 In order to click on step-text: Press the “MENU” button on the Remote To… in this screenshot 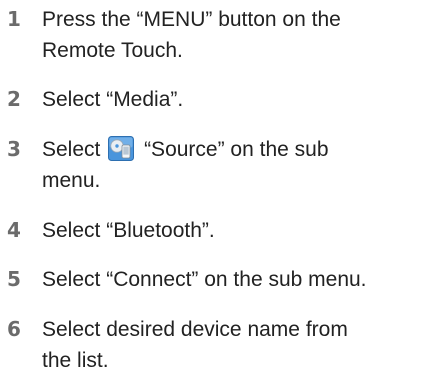, I will do `click(228, 35)`.